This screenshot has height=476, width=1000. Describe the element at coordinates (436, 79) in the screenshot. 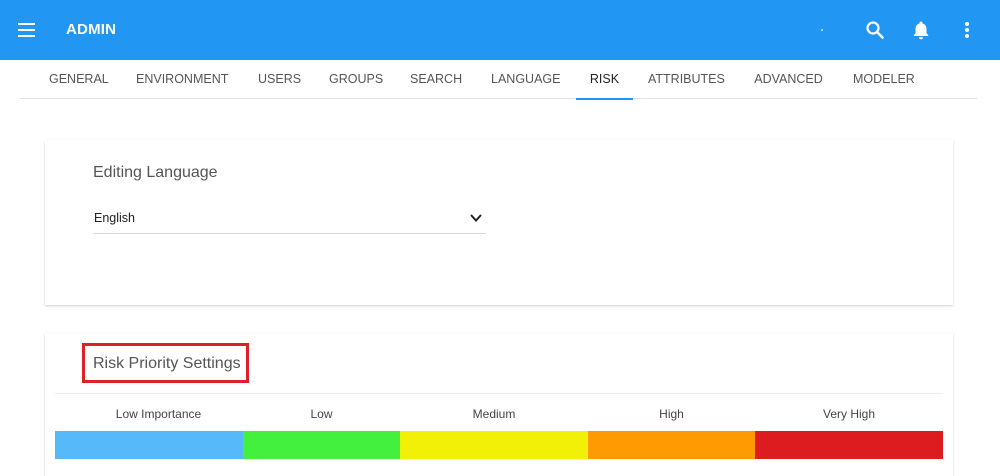

I see `tab-search: SEARCH` at that location.